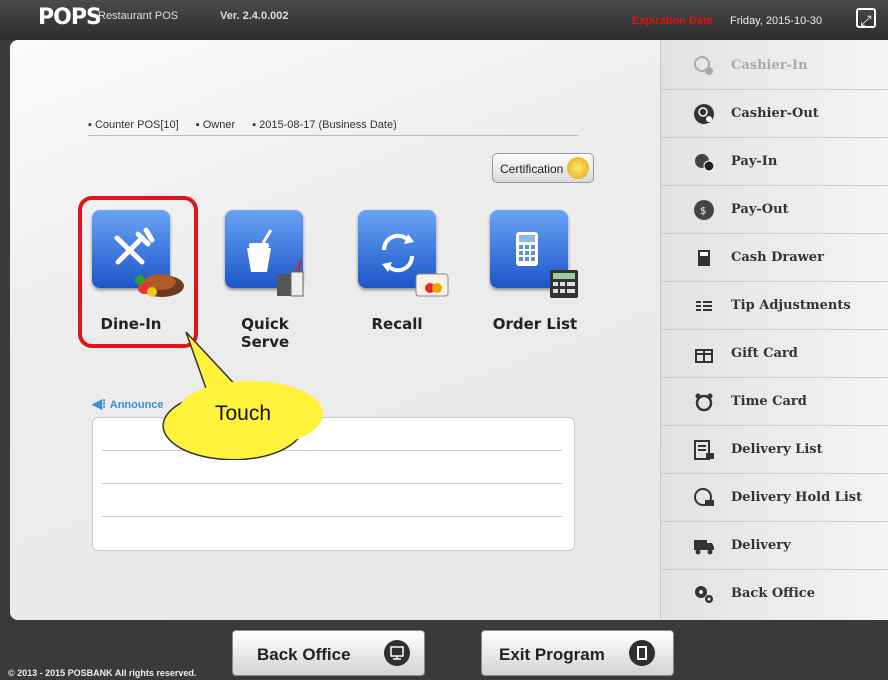 The height and width of the screenshot is (680, 888). I want to click on exit-program-button: Exit Program, so click(577, 653).